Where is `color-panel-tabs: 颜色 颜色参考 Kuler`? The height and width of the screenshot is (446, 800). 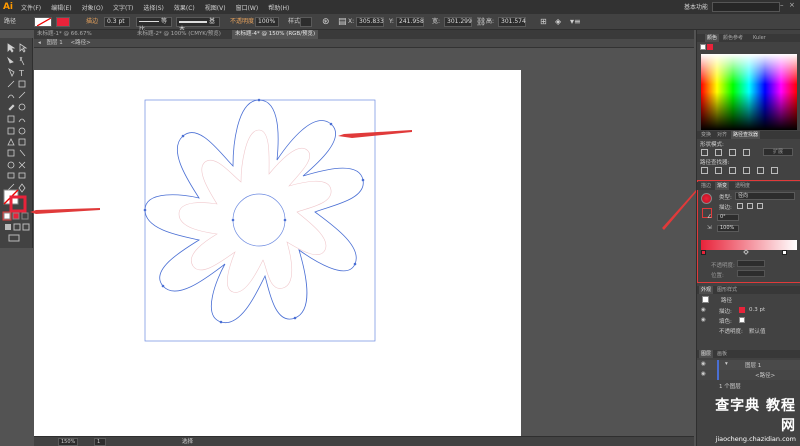 color-panel-tabs: 颜色 颜色参考 Kuler is located at coordinates (748, 38).